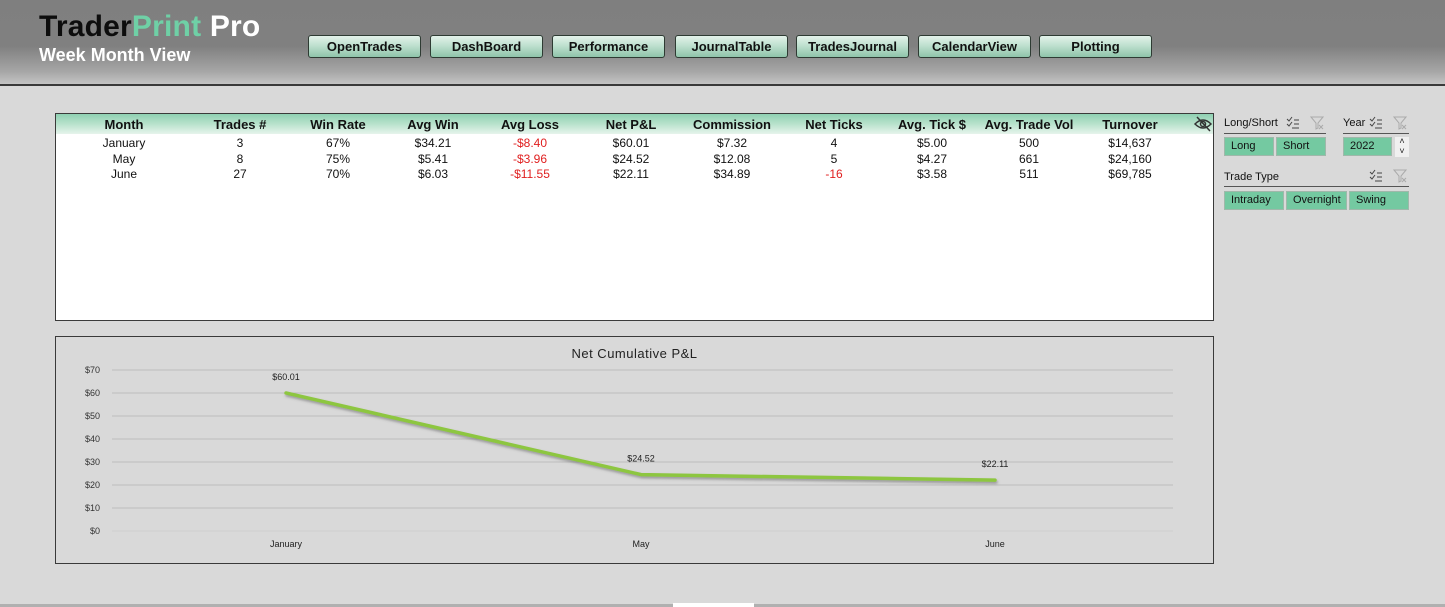 The image size is (1445, 607). I want to click on table-cell: $34.89, so click(732, 174).